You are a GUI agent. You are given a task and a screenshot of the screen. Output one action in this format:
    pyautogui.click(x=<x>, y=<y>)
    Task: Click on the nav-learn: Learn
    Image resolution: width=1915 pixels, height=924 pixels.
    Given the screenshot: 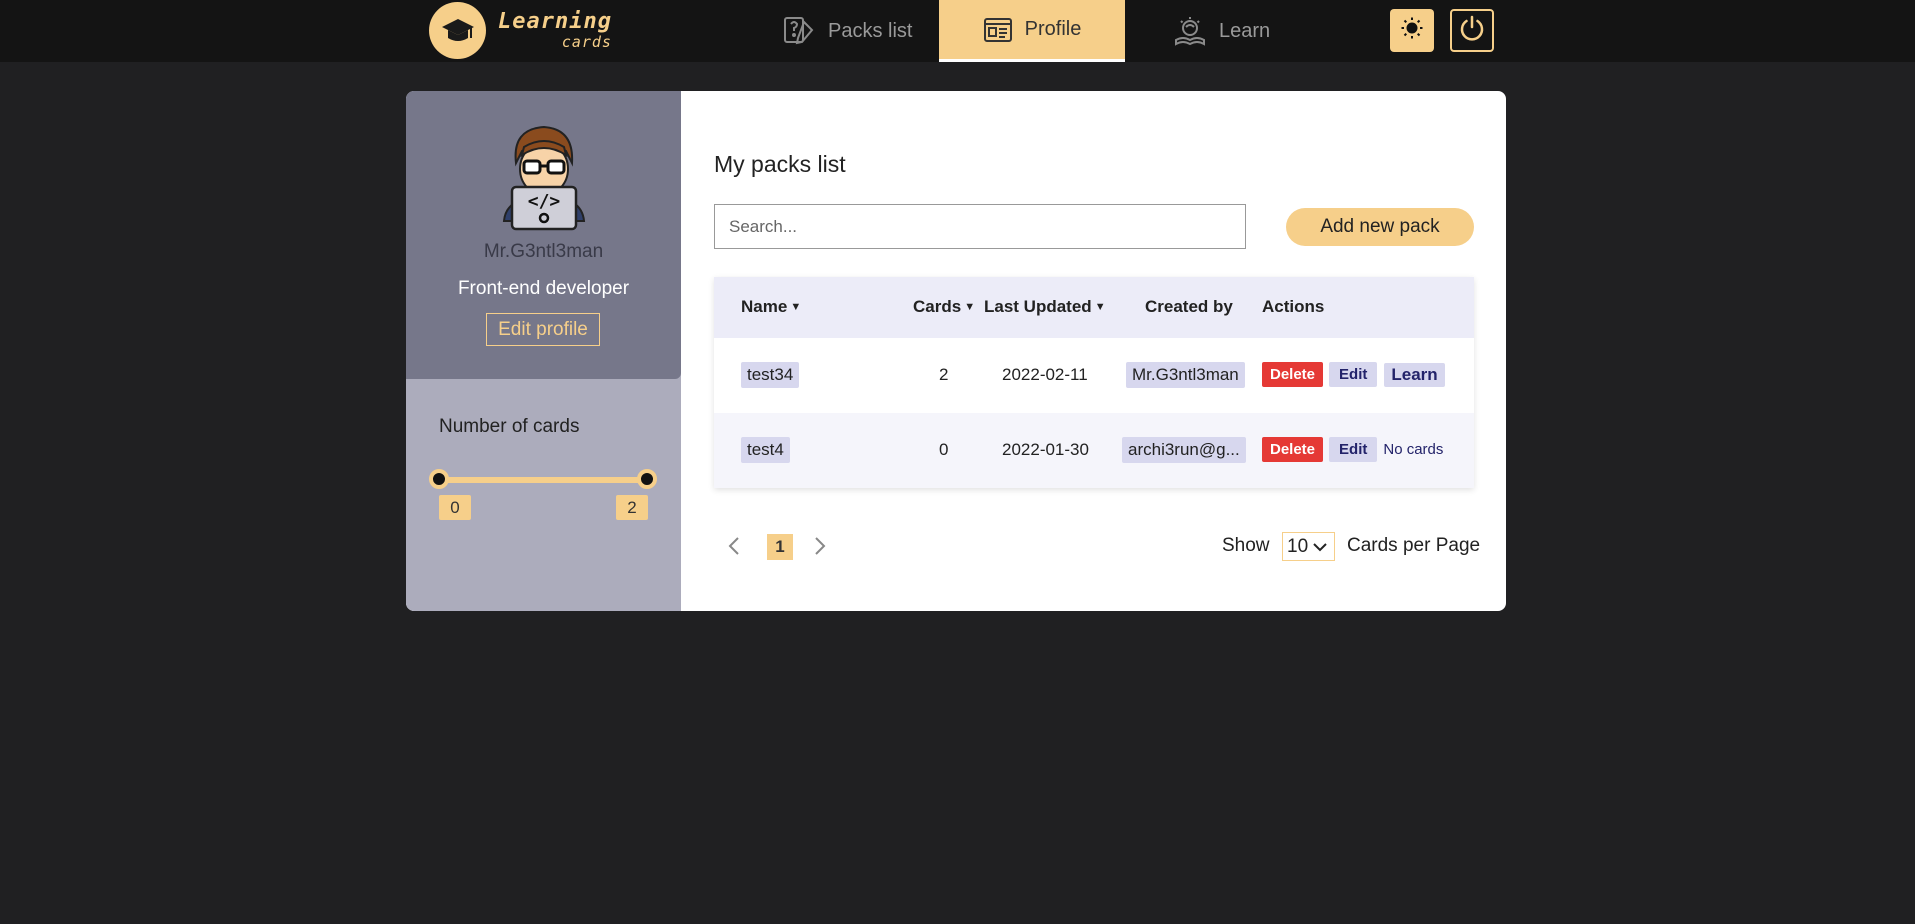 What is the action you would take?
    pyautogui.click(x=1221, y=31)
    